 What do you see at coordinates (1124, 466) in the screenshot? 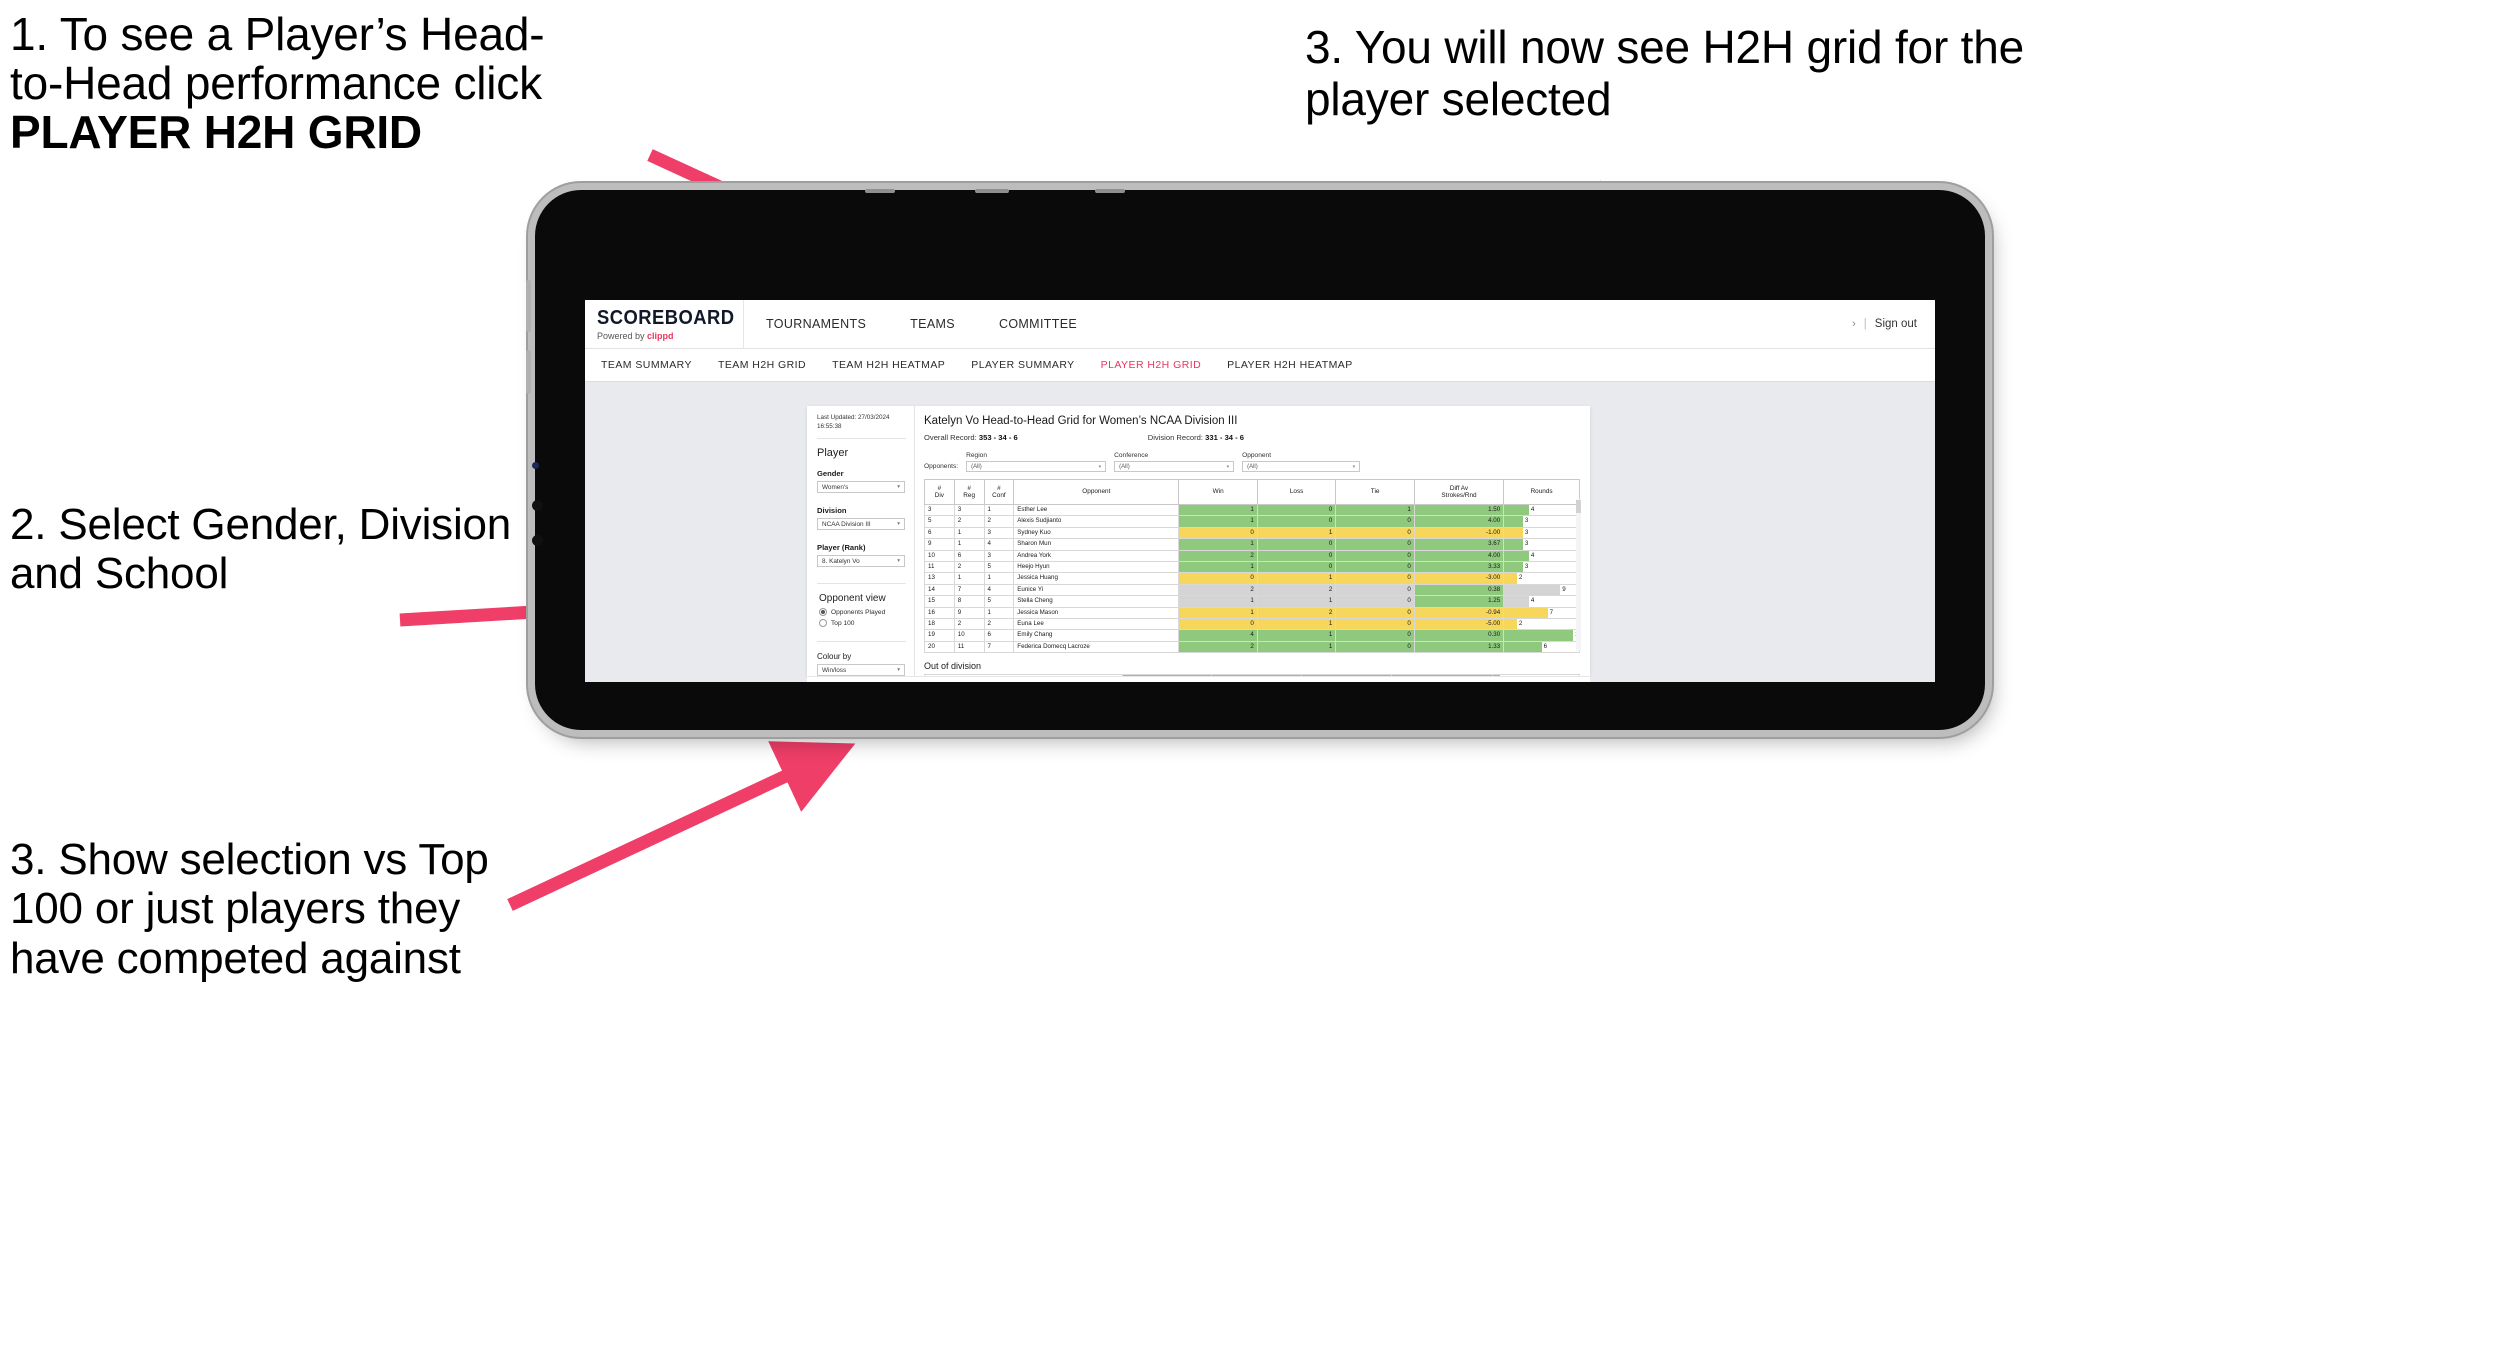
I see `filter-conference-value: (All)` at bounding box center [1124, 466].